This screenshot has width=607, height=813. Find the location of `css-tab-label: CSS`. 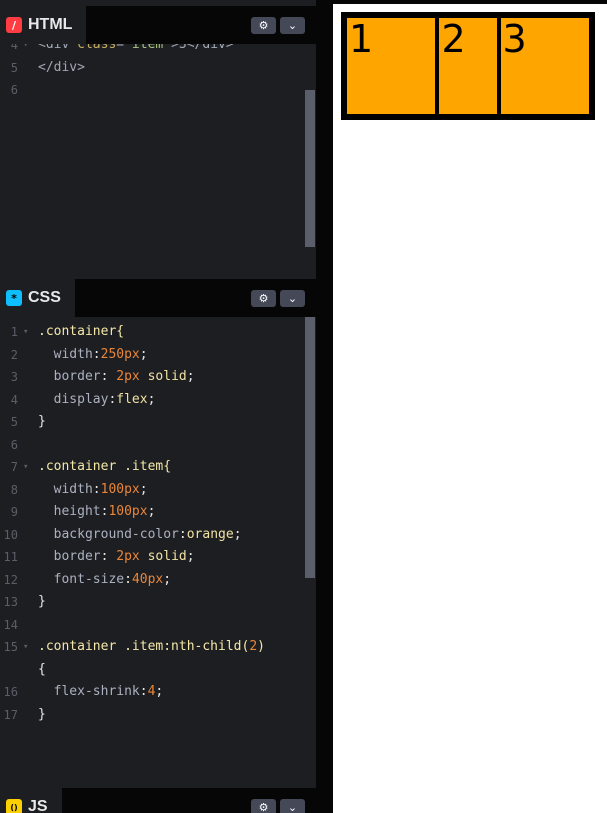

css-tab-label: CSS is located at coordinates (44, 297).